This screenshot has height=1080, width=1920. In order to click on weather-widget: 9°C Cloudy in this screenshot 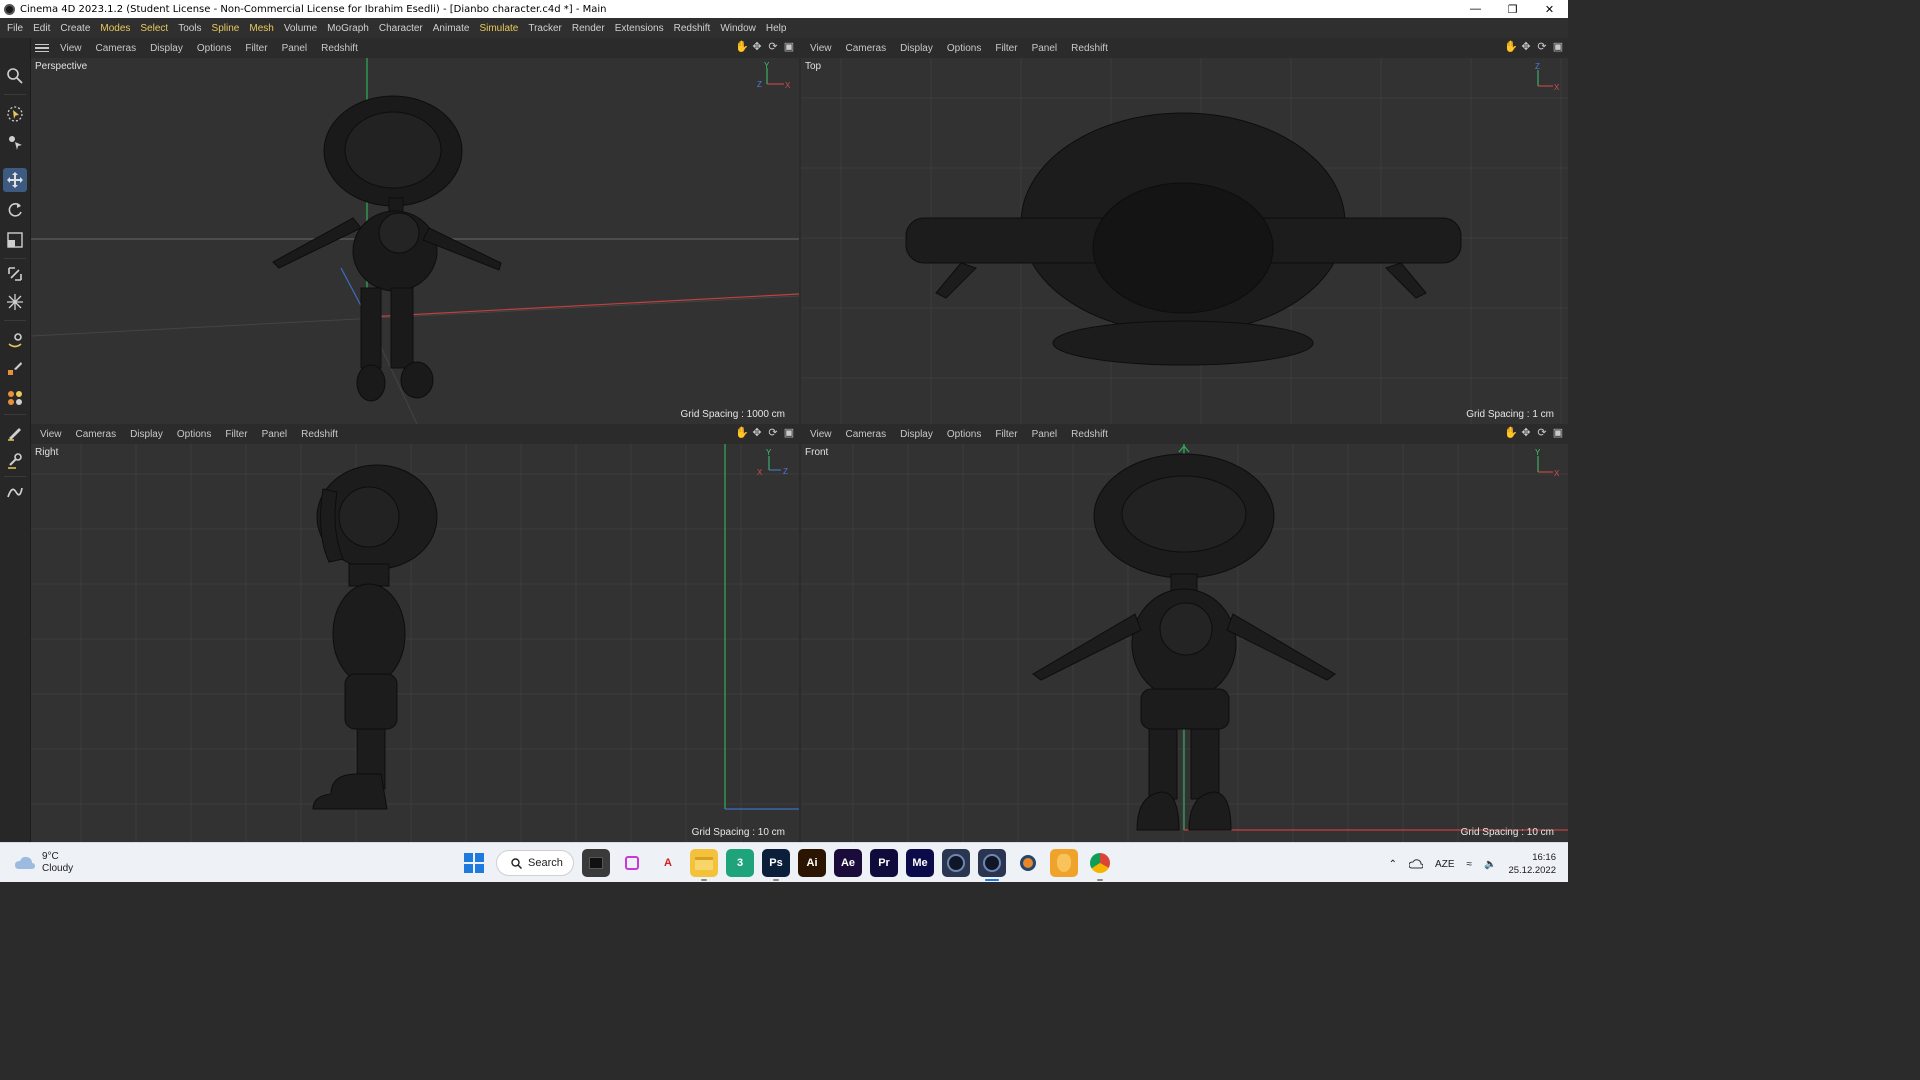, I will do `click(43, 863)`.